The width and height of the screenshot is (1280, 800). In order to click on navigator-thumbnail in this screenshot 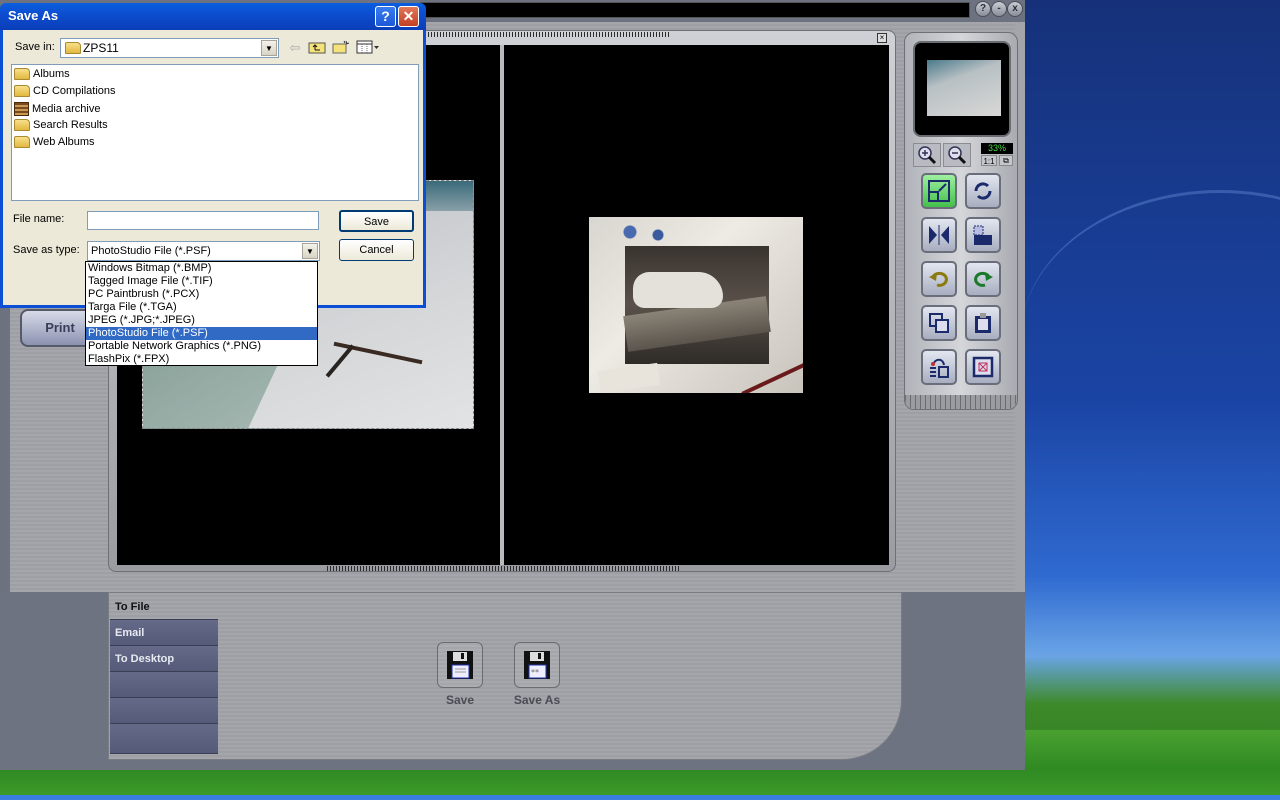, I will do `click(964, 88)`.